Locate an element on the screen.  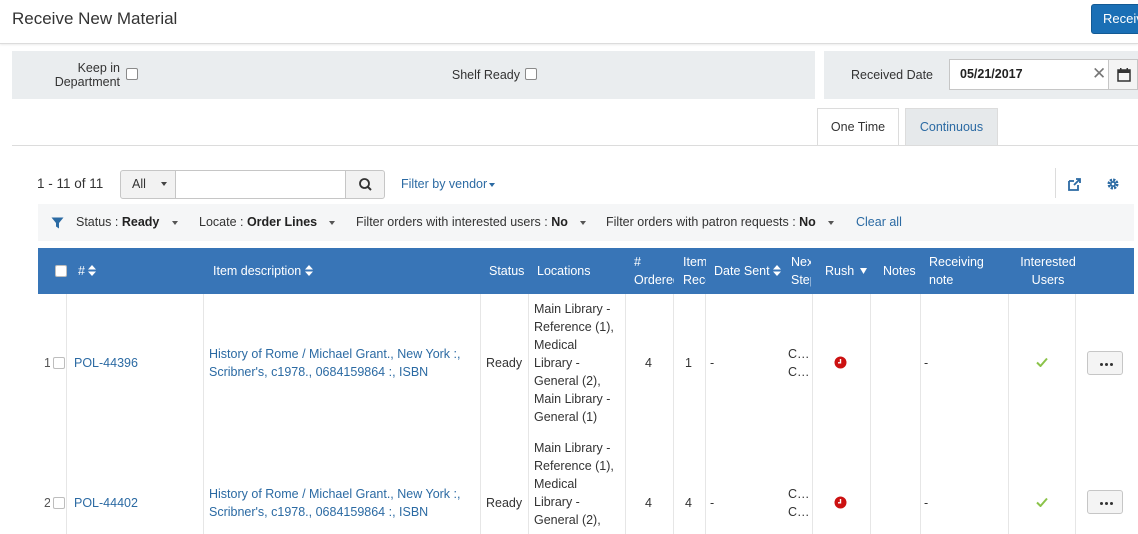
page-title: Receive New Material is located at coordinates (95, 18).